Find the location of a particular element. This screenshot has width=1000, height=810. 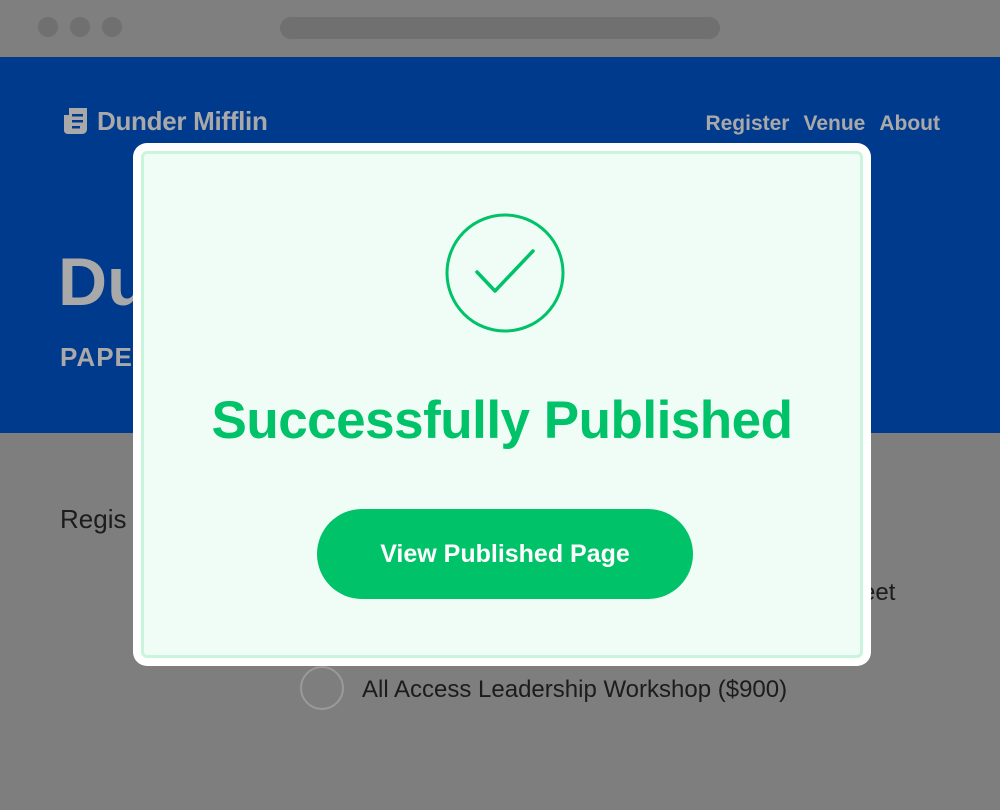

brand-logo: Dunder Mifflin is located at coordinates (165, 121).